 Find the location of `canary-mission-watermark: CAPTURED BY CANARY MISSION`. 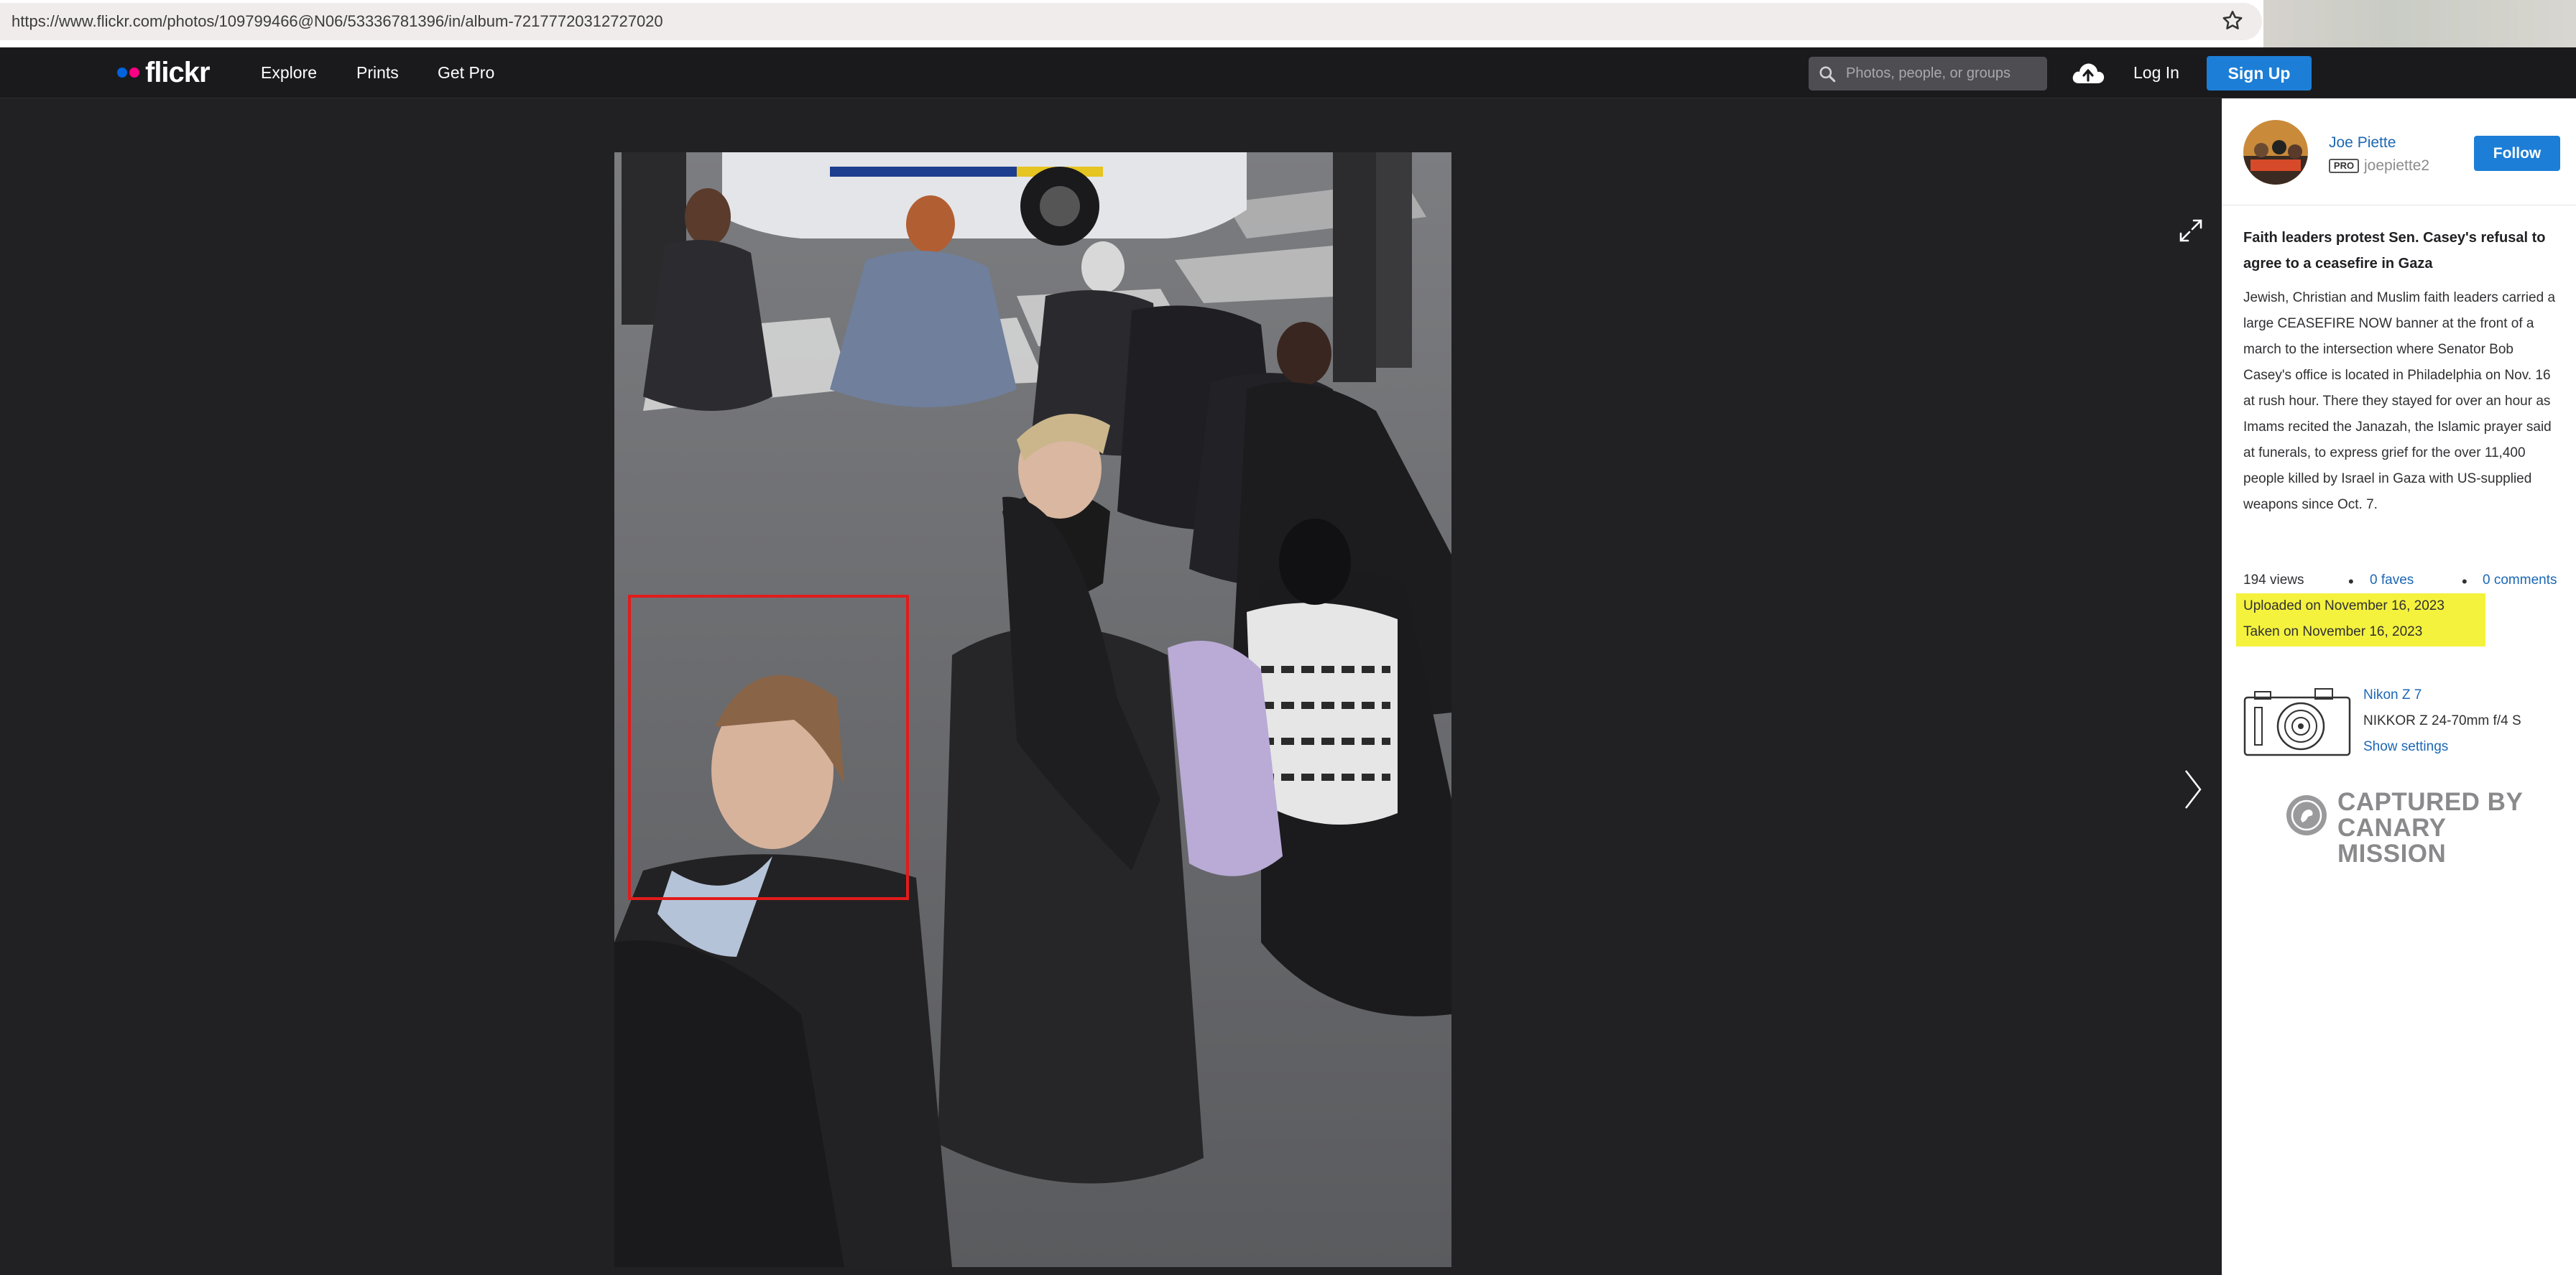

canary-mission-watermark: CAPTURED BY CANARY MISSION is located at coordinates (2421, 828).